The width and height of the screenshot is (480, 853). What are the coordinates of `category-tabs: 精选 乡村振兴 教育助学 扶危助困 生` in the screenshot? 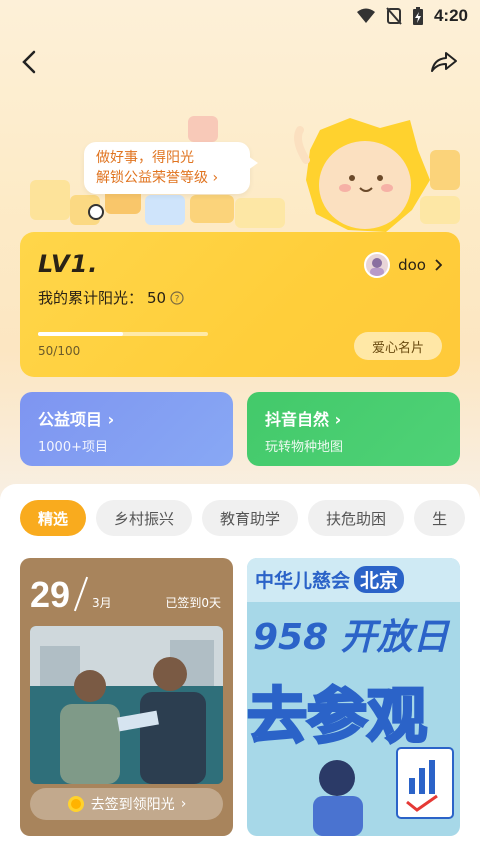 It's located at (243, 518).